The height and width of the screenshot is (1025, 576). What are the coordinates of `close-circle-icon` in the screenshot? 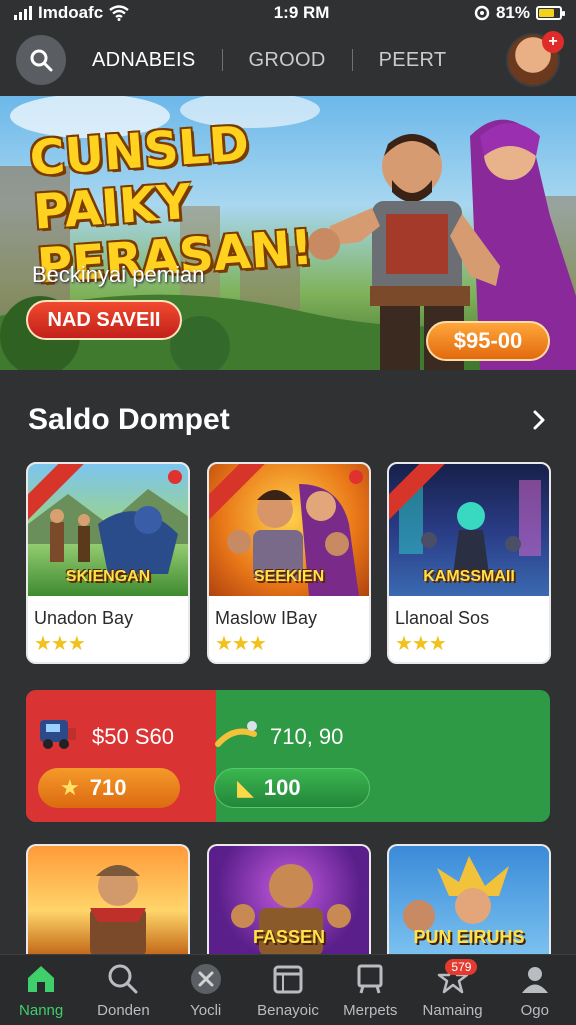 It's located at (205, 978).